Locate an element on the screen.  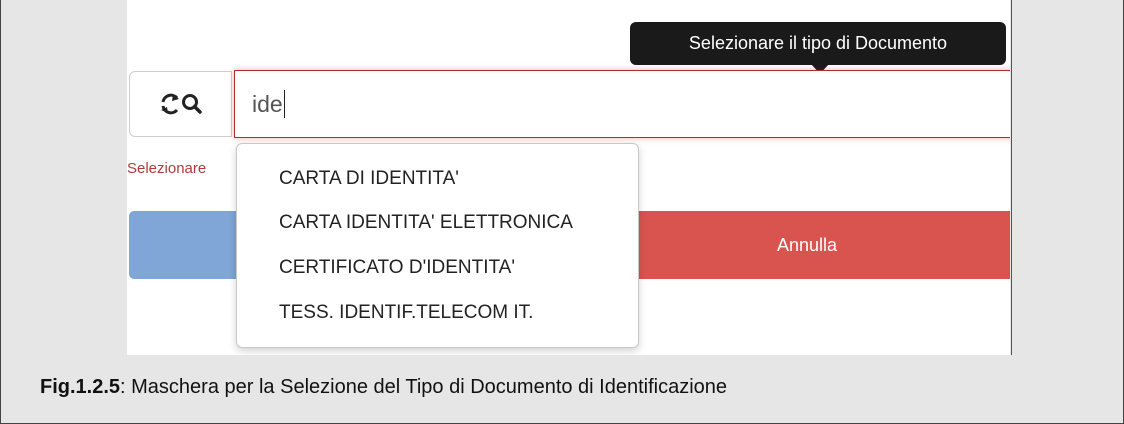
input-value: ide is located at coordinates (267, 104).